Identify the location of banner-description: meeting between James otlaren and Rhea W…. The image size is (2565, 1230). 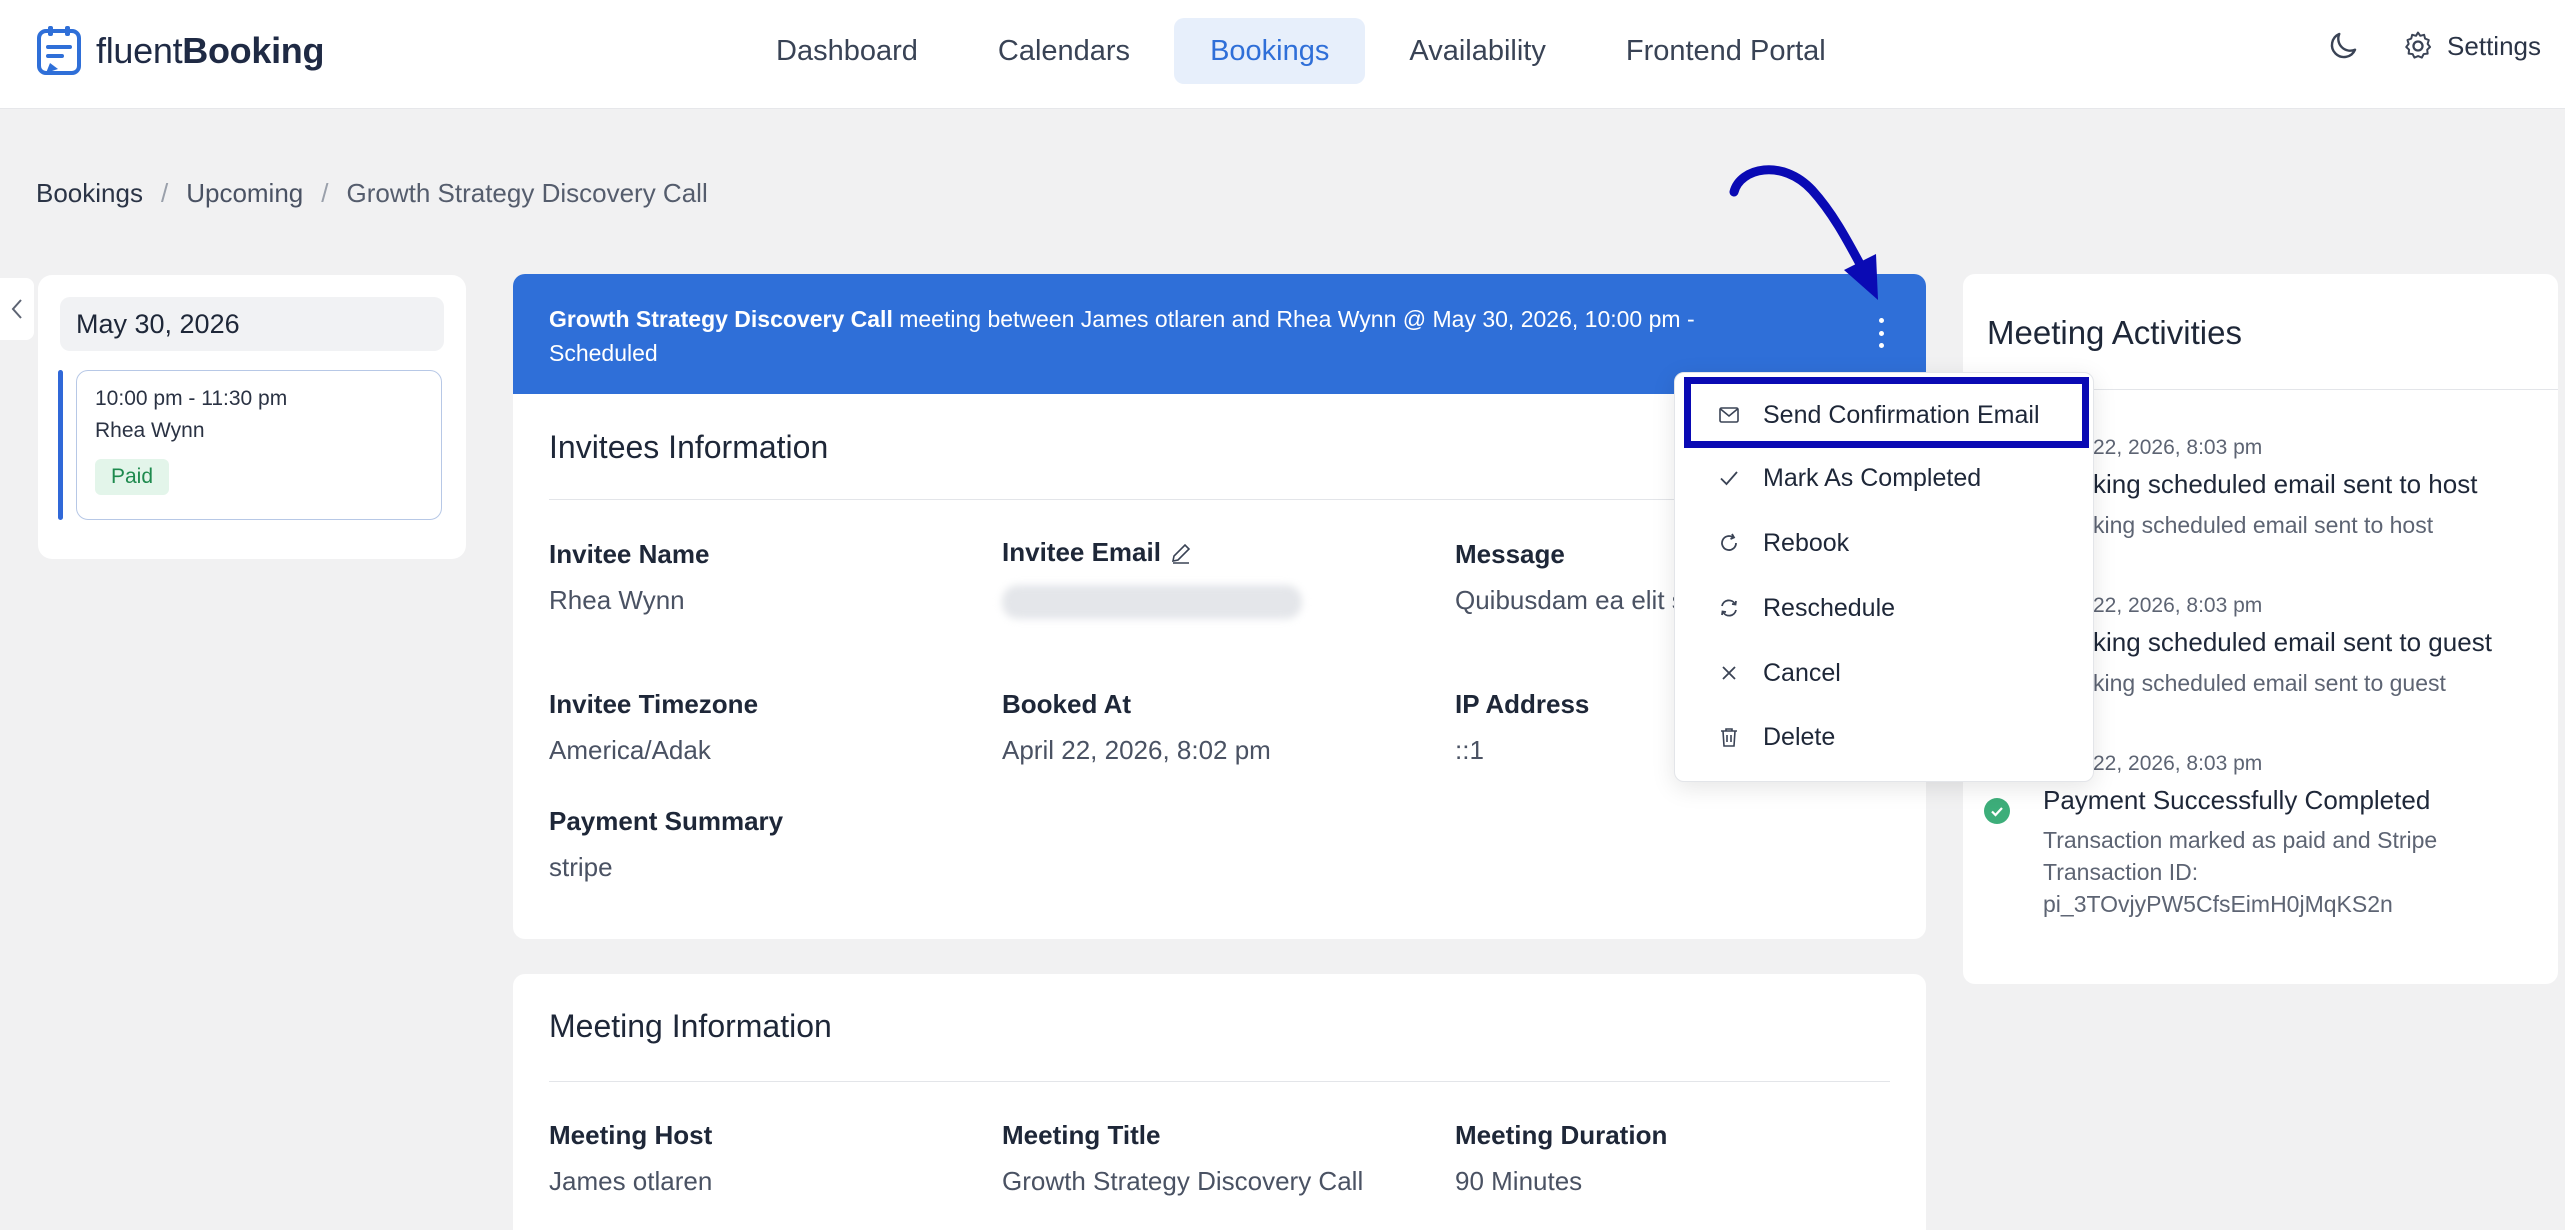
(1293, 319).